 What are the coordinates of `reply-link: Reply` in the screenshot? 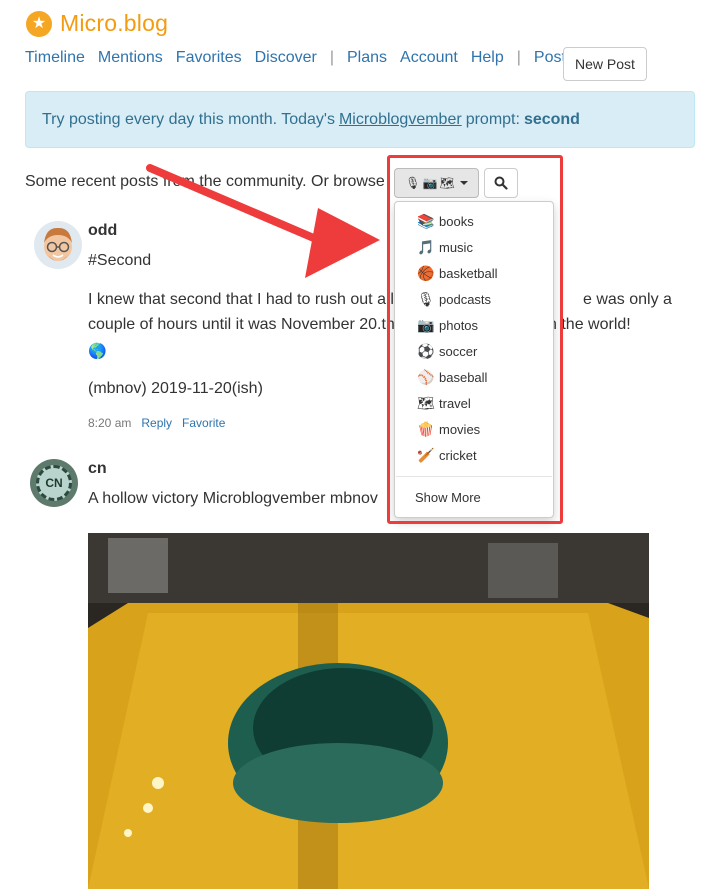 It's located at (156, 423).